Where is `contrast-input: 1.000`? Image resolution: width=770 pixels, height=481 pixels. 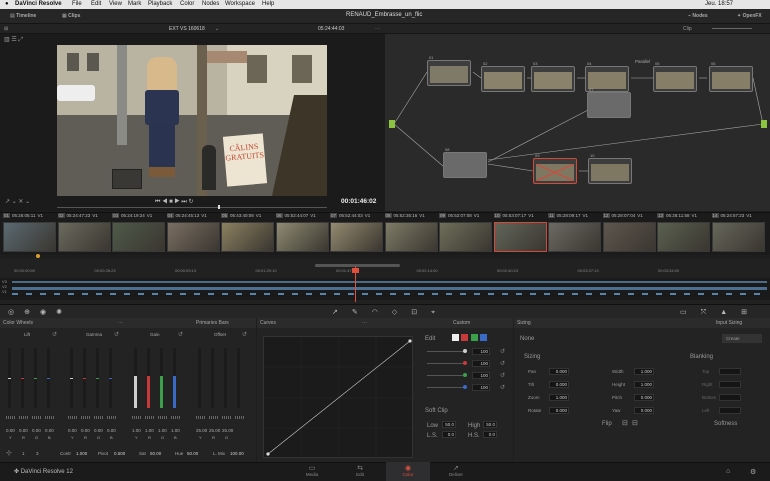 contrast-input: 1.000 is located at coordinates (81, 453).